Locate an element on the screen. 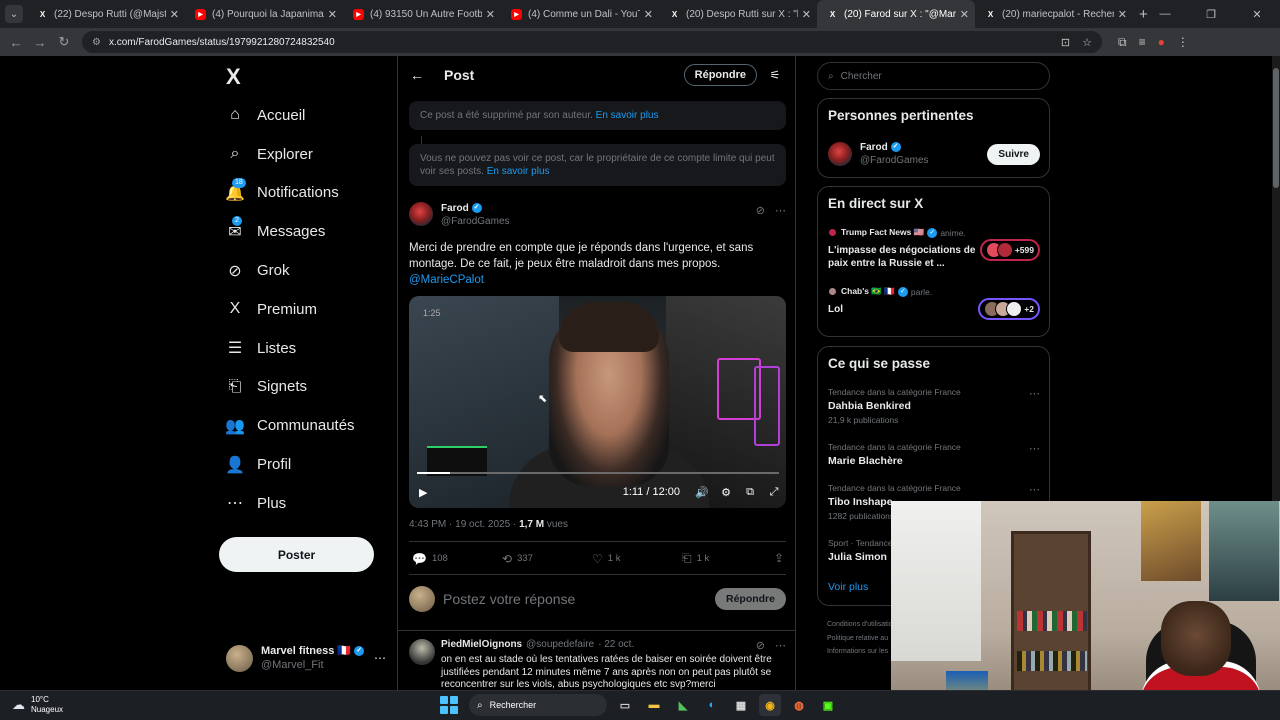 The height and width of the screenshot is (720, 1280). nvidia-icon: ◣ is located at coordinates (683, 705).